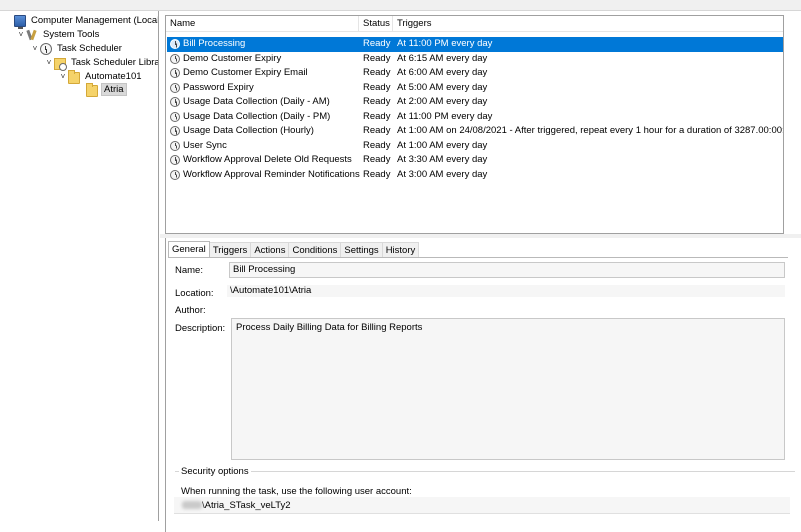 The image size is (801, 532). What do you see at coordinates (194, 293) in the screenshot?
I see `location-label: Location:` at bounding box center [194, 293].